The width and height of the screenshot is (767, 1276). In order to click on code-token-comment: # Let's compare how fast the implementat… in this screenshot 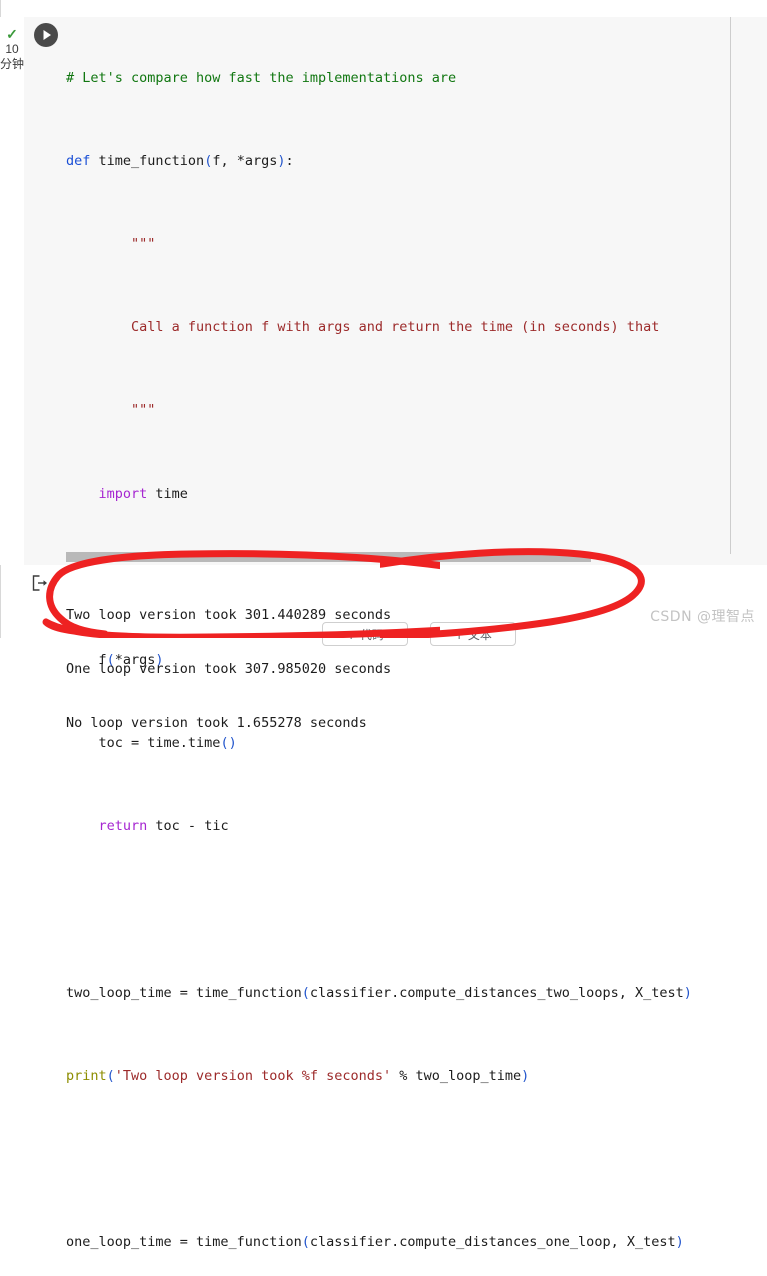, I will do `click(261, 77)`.